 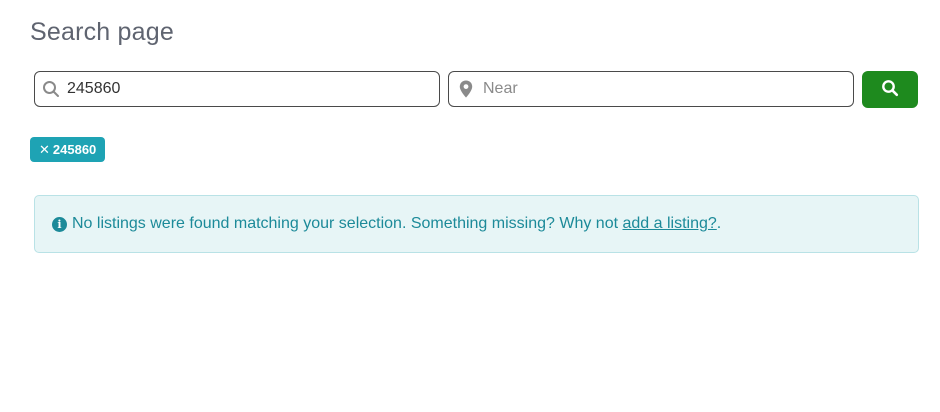 What do you see at coordinates (669, 224) in the screenshot?
I see `add-listing-link: add a listing?` at bounding box center [669, 224].